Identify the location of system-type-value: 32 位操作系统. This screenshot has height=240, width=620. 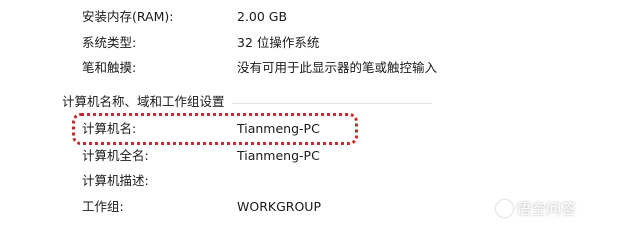
(278, 42).